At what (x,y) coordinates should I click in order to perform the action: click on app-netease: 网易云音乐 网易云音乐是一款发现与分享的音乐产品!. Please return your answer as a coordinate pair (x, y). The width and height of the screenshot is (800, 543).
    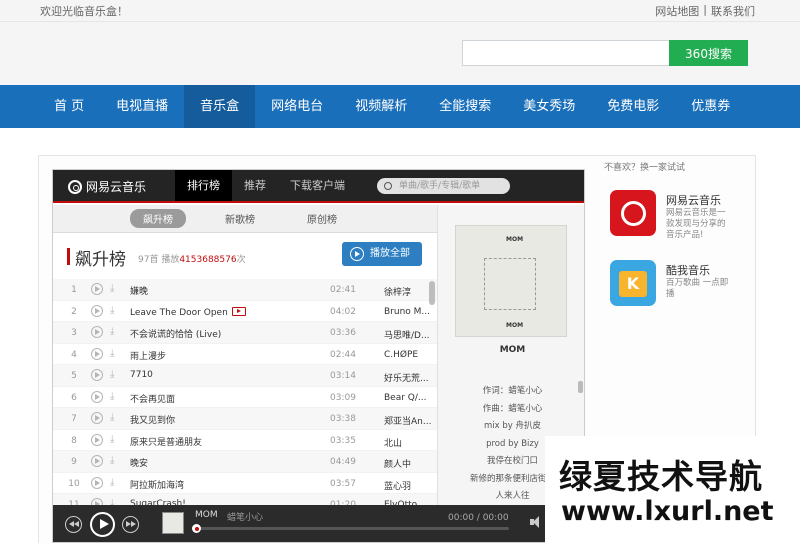
    Looking at the image, I should click on (685, 216).